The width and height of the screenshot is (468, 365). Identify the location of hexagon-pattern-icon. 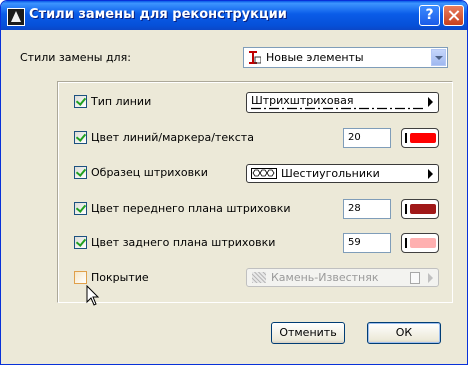
(264, 173).